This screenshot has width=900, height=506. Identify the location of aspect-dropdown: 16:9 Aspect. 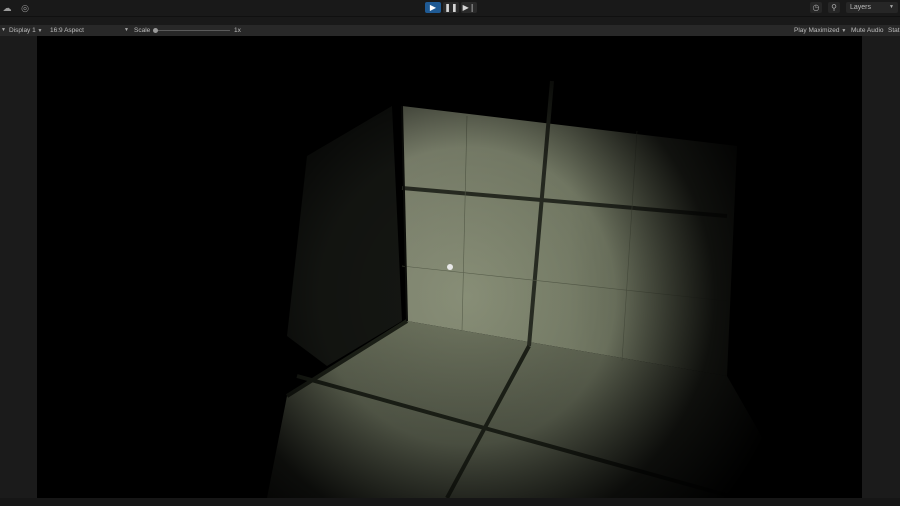
(67, 30).